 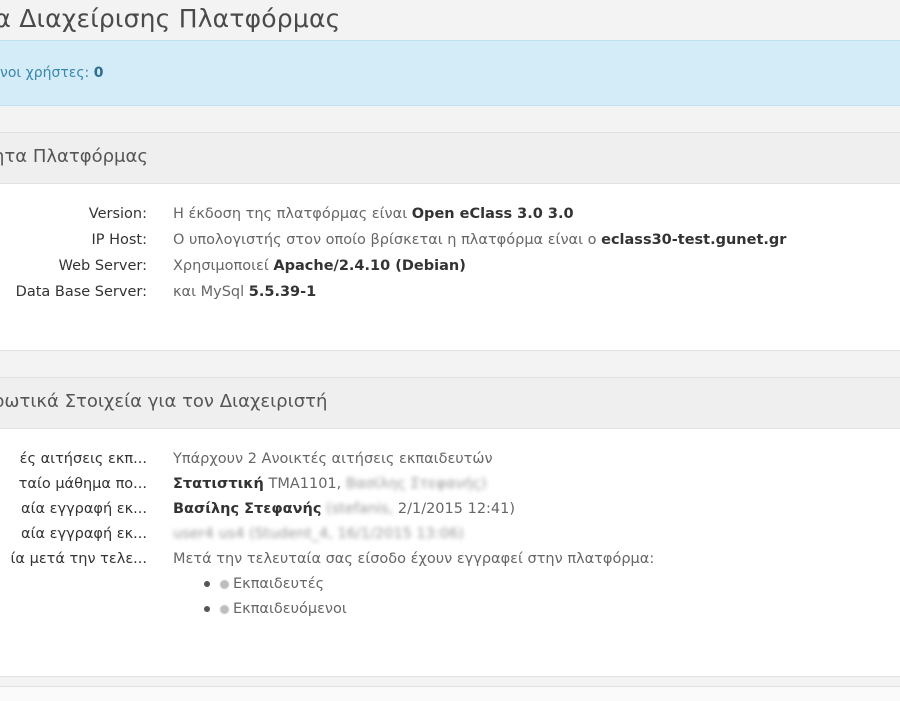 What do you see at coordinates (416, 484) in the screenshot?
I see `last-course-owner: Βασίλης Στεφανής)` at bounding box center [416, 484].